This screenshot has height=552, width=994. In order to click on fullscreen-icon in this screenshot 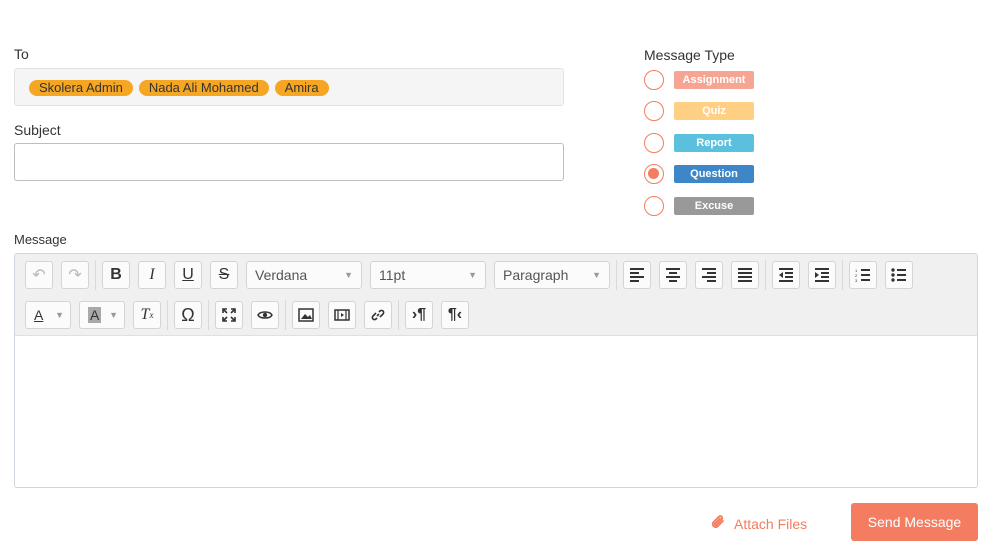, I will do `click(229, 315)`.